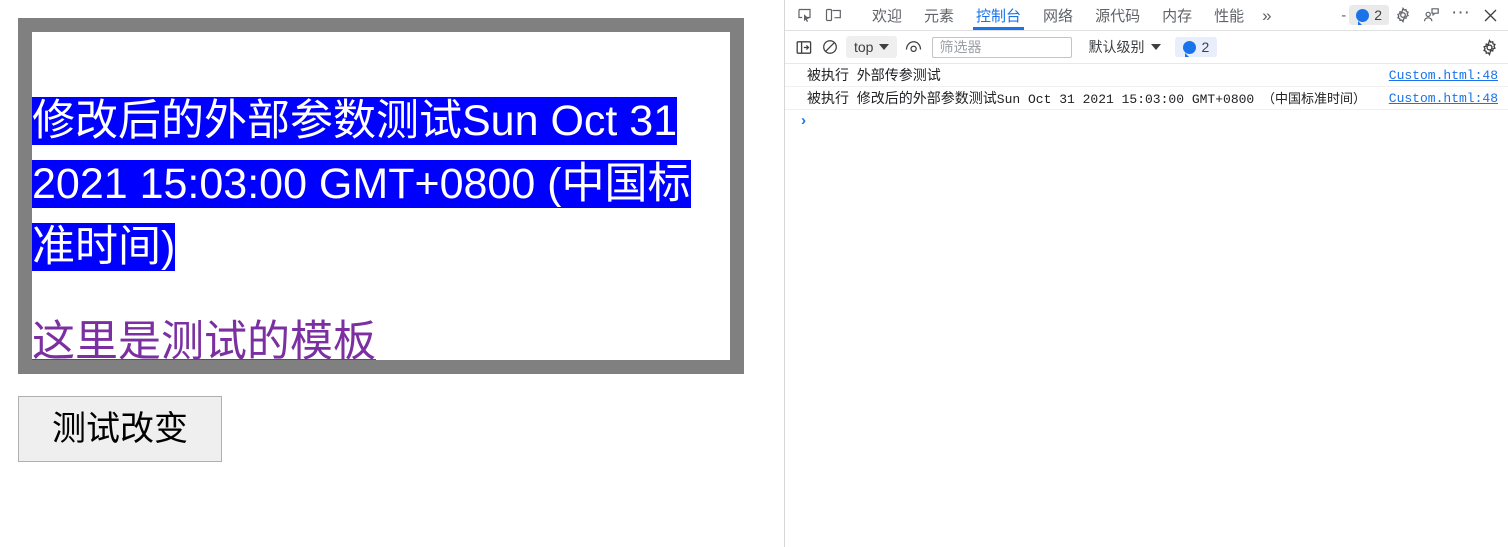 The height and width of the screenshot is (547, 1508). I want to click on console-issues-count: 2, so click(1205, 47).